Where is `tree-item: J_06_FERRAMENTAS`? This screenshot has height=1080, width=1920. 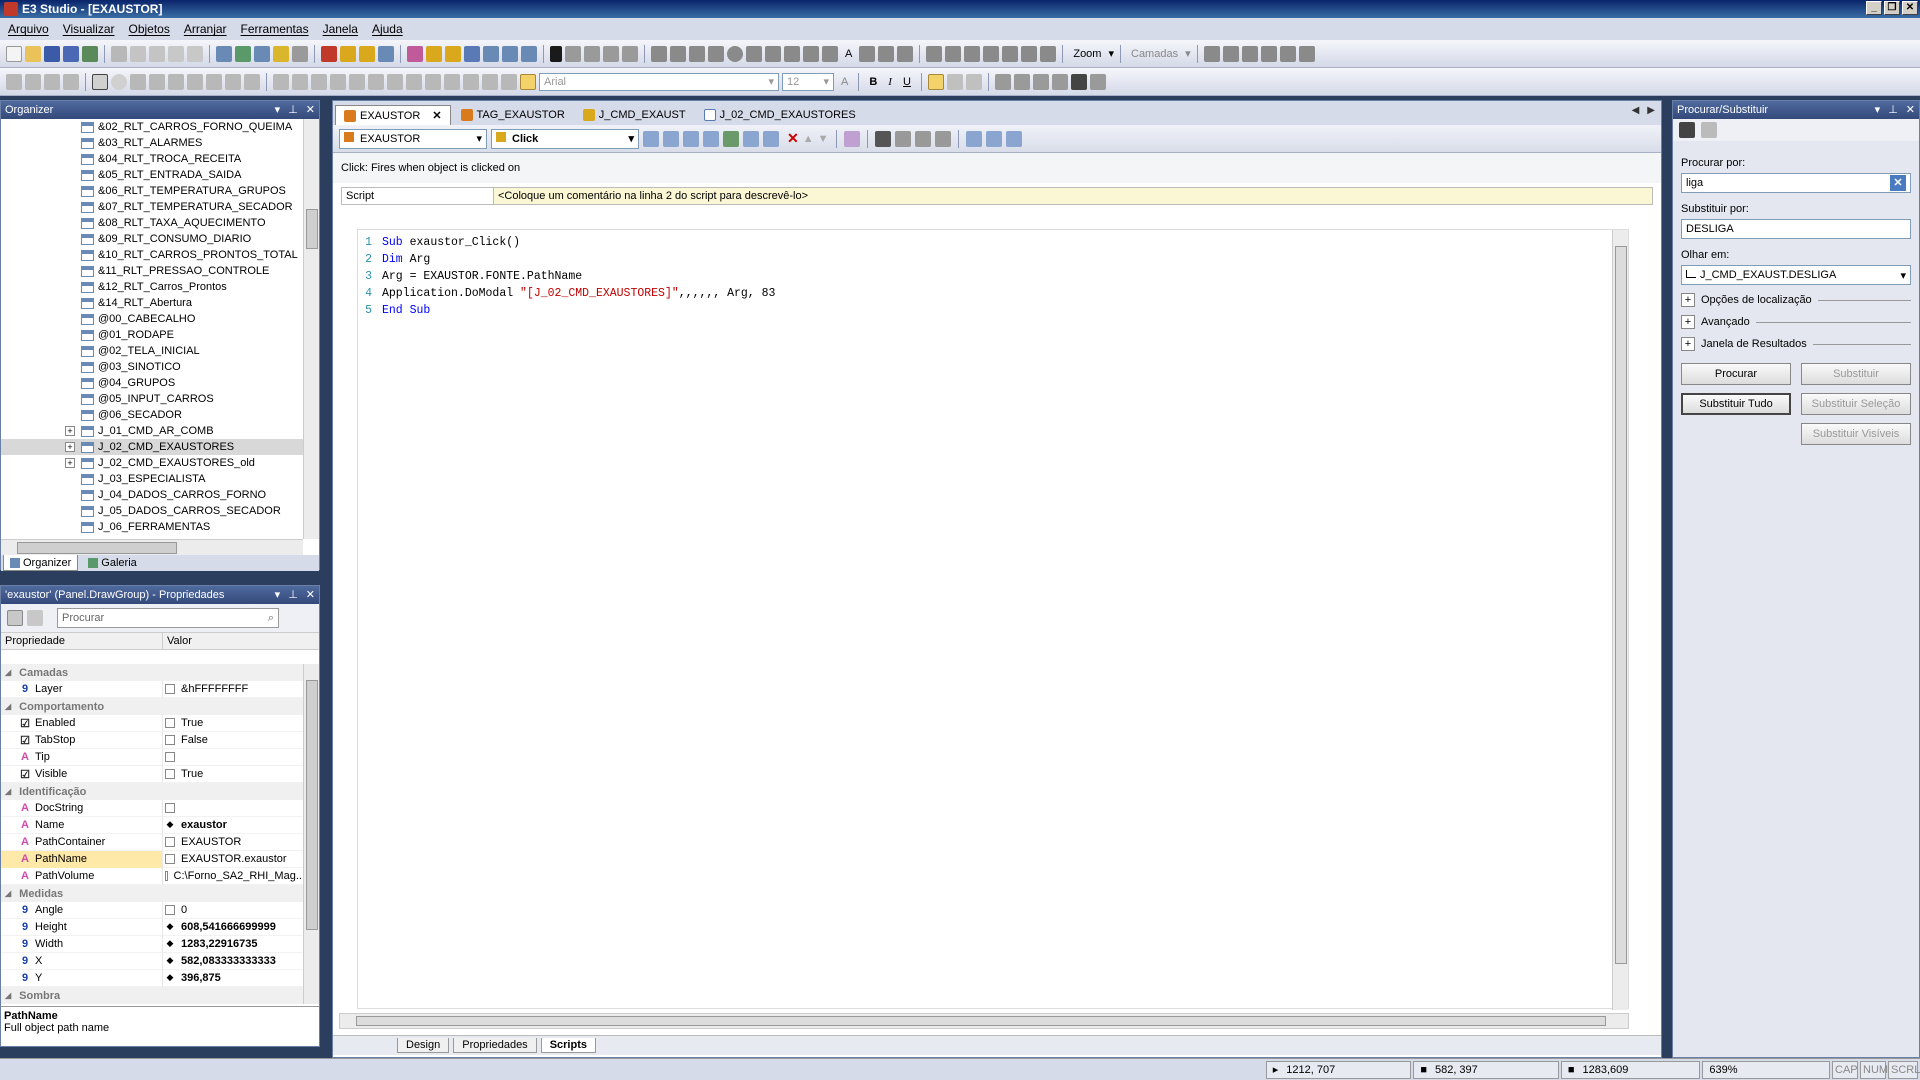 tree-item: J_06_FERRAMENTAS is located at coordinates (152, 527).